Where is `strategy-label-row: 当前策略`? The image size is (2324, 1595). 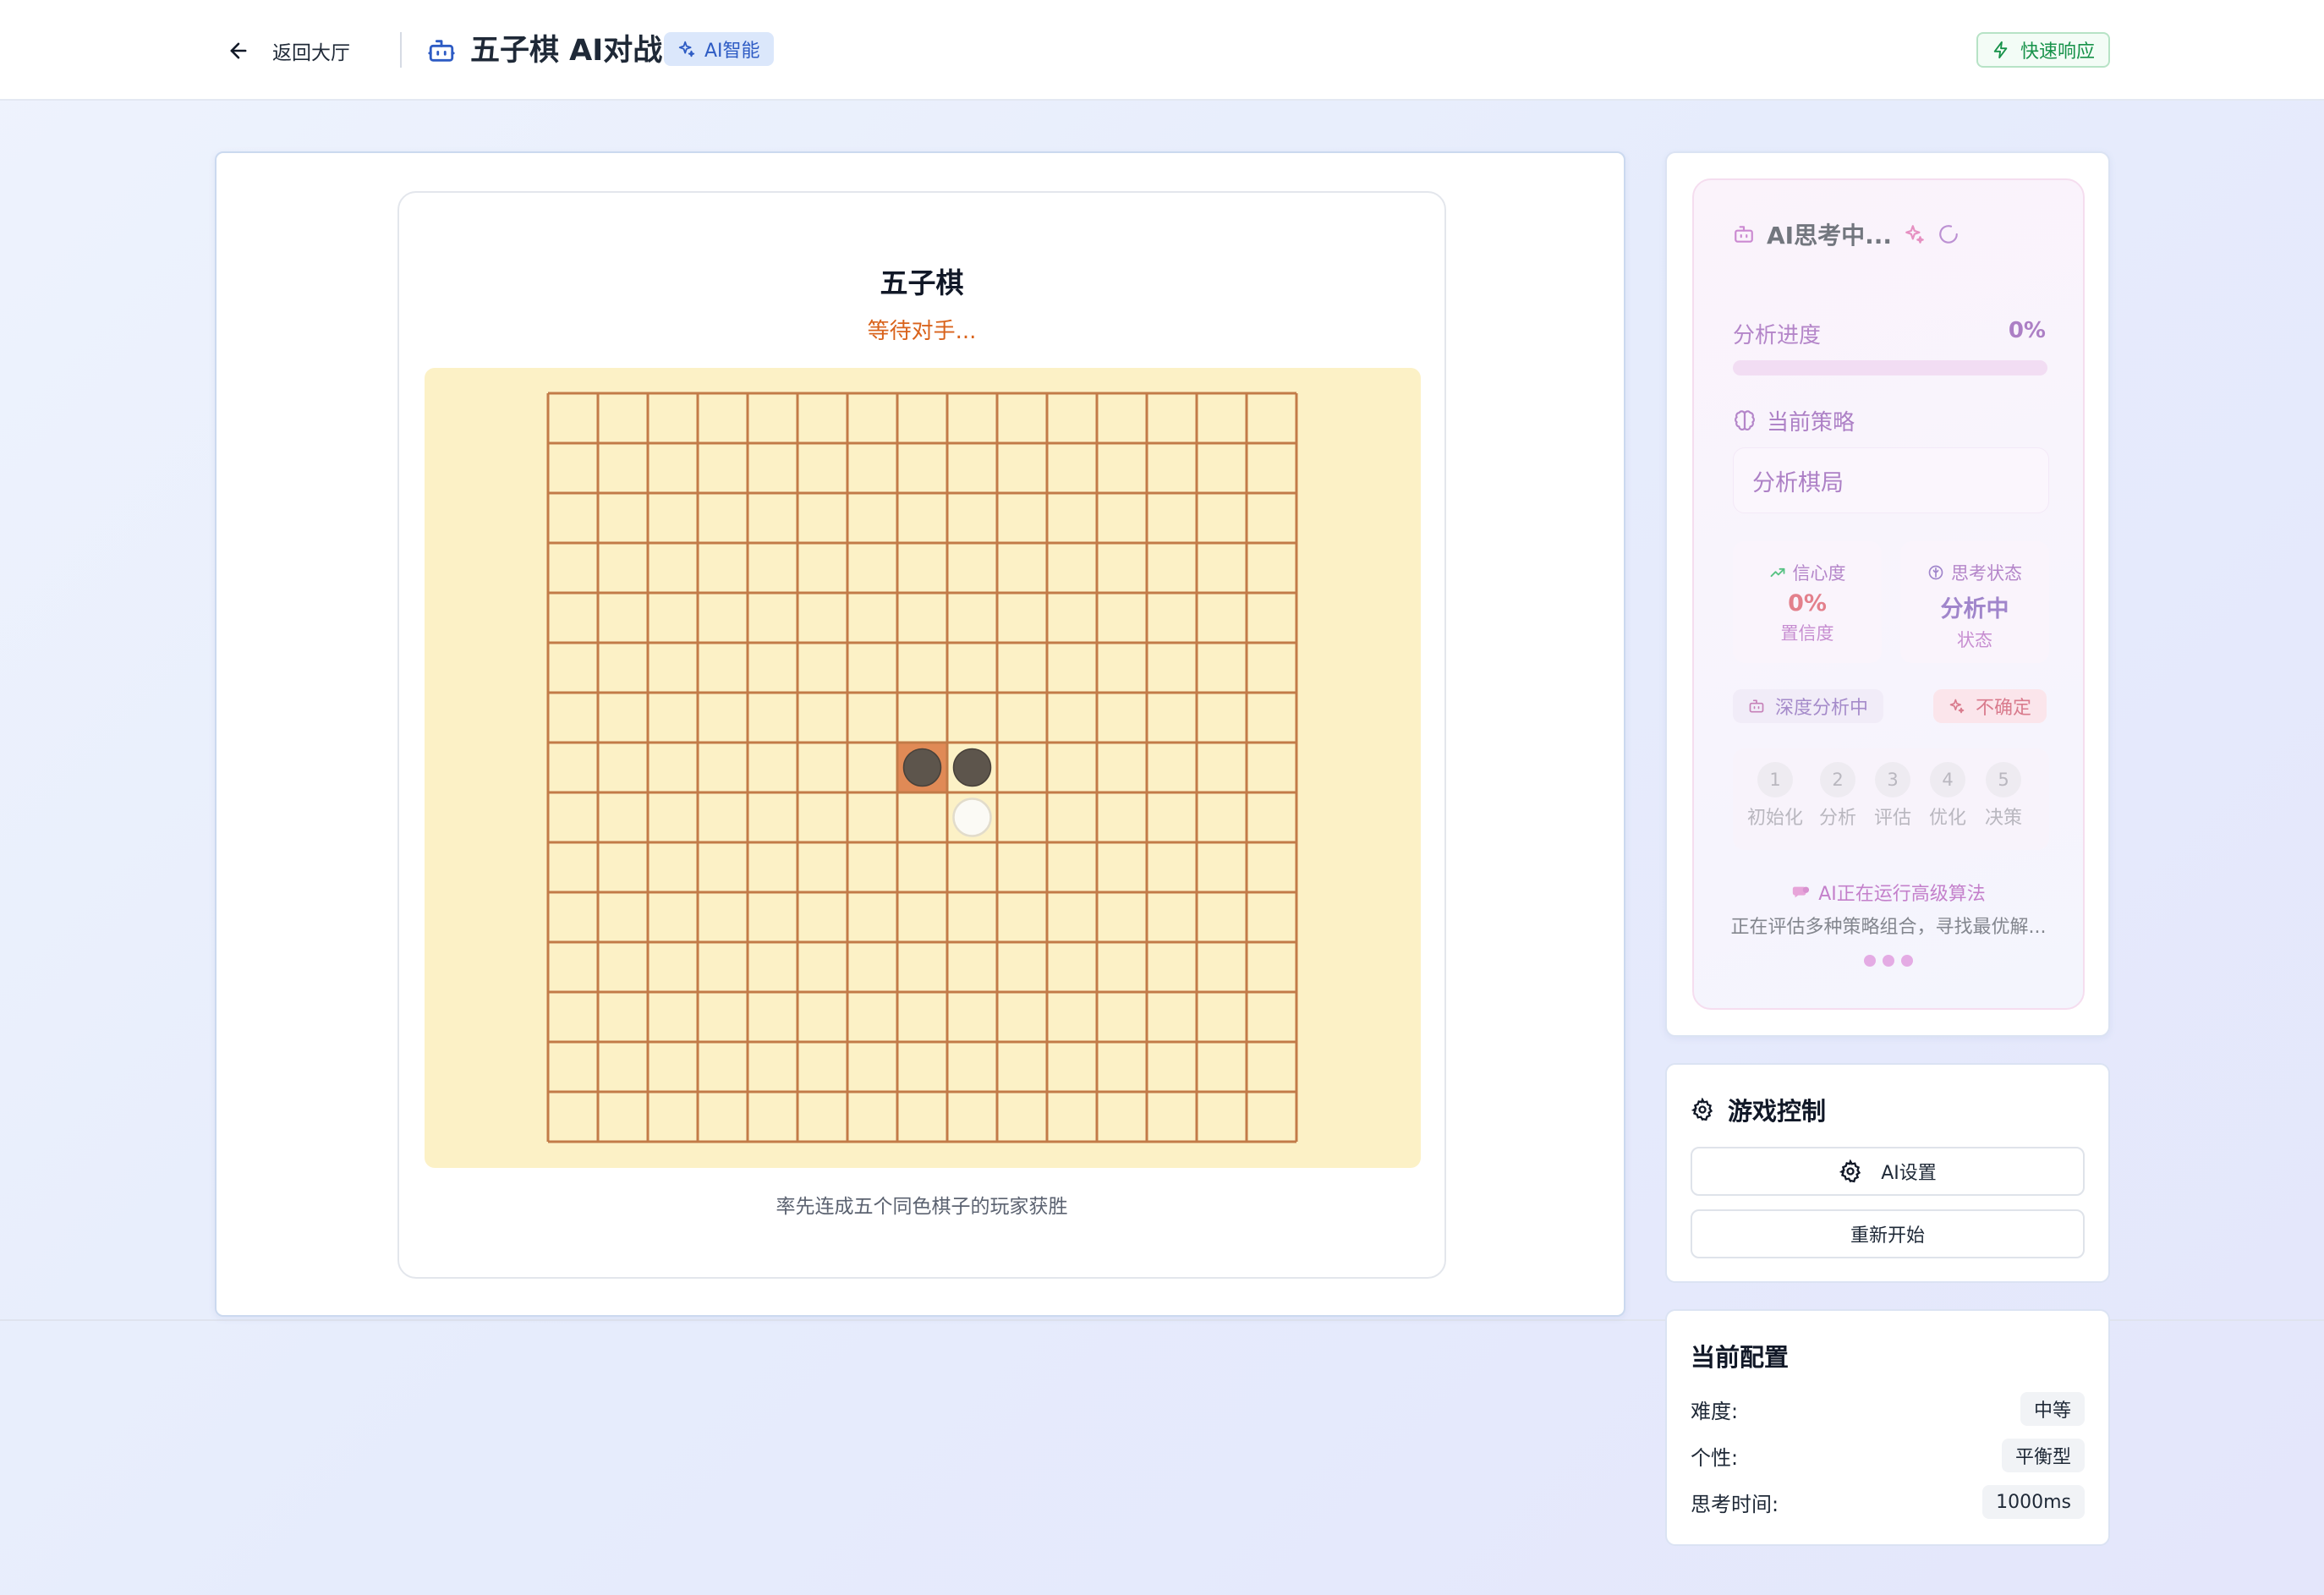
strategy-label-row: 当前策略 is located at coordinates (1794, 420).